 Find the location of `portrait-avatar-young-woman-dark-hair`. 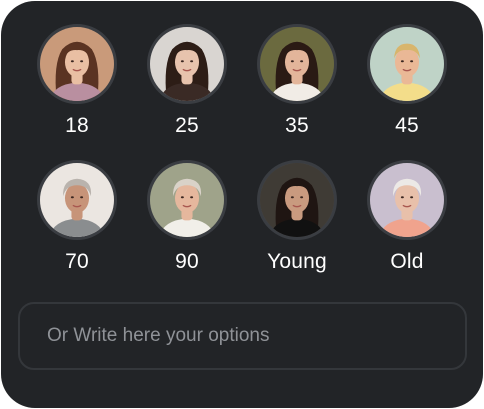

portrait-avatar-young-woman-dark-hair is located at coordinates (297, 200).